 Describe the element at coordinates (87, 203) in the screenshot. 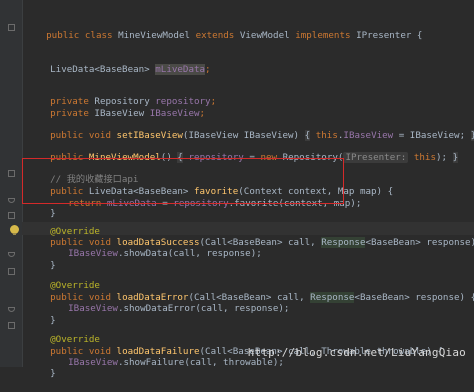

I see `keyword: return` at that location.